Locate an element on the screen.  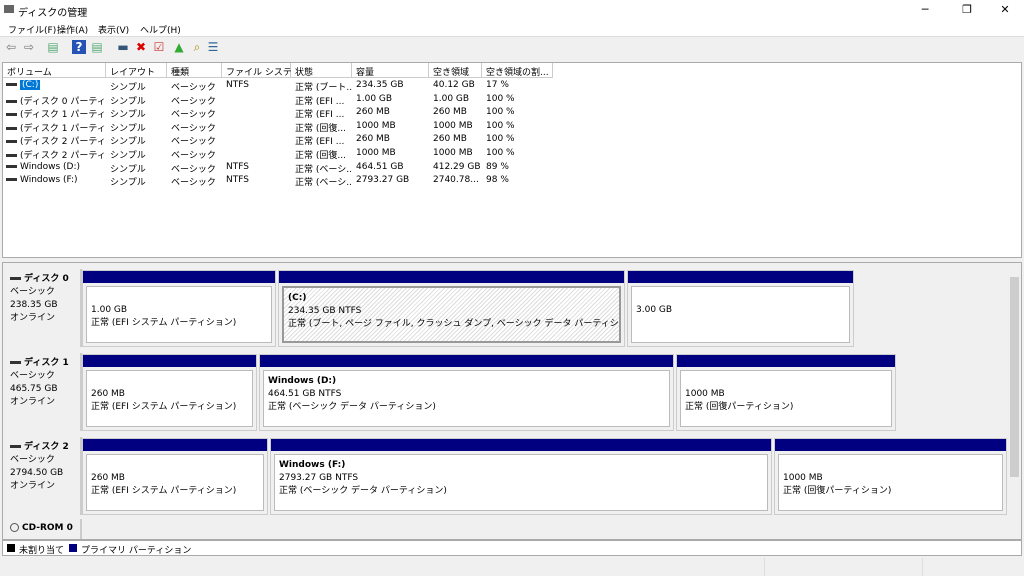
cell: (C:) is located at coordinates (30, 85).